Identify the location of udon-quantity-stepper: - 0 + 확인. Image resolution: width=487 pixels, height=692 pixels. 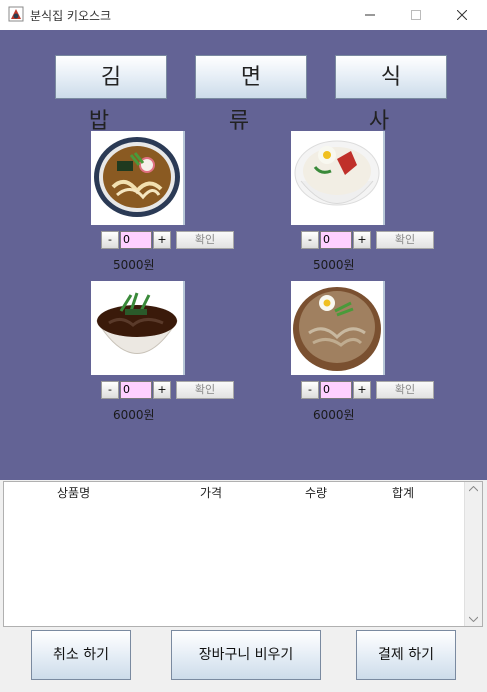
(171, 240).